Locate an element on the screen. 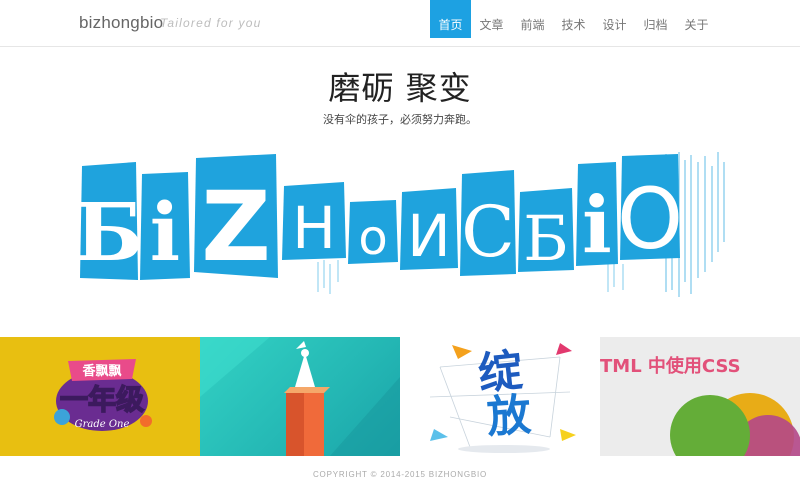  logo-tile-6: И is located at coordinates (429, 229).